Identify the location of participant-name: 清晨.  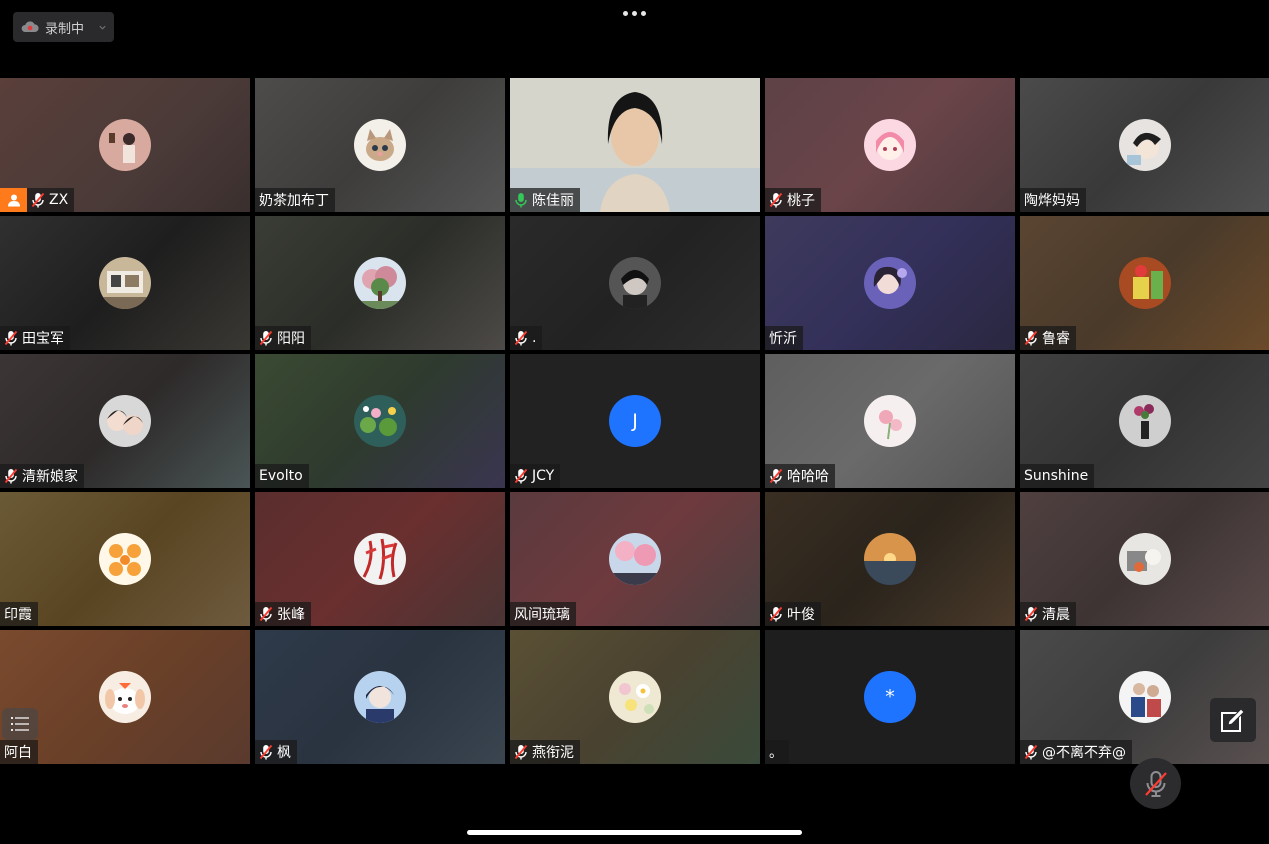
(1056, 615).